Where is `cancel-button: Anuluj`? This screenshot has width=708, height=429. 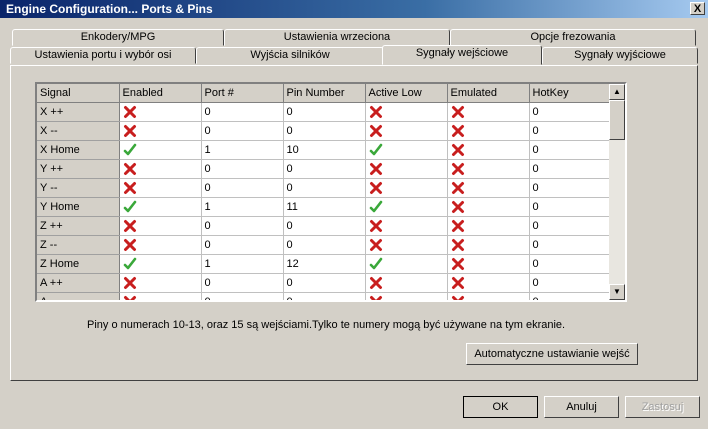 cancel-button: Anuluj is located at coordinates (581, 407).